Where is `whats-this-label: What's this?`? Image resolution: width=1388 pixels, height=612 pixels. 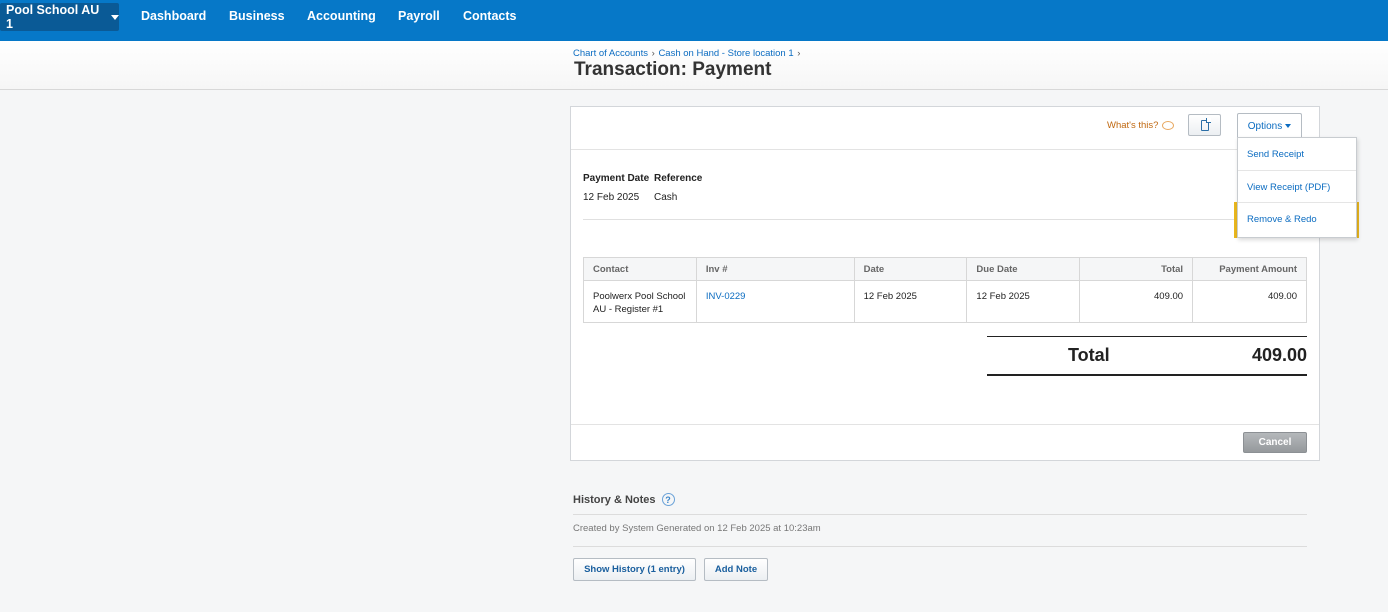 whats-this-label: What's this? is located at coordinates (1133, 125).